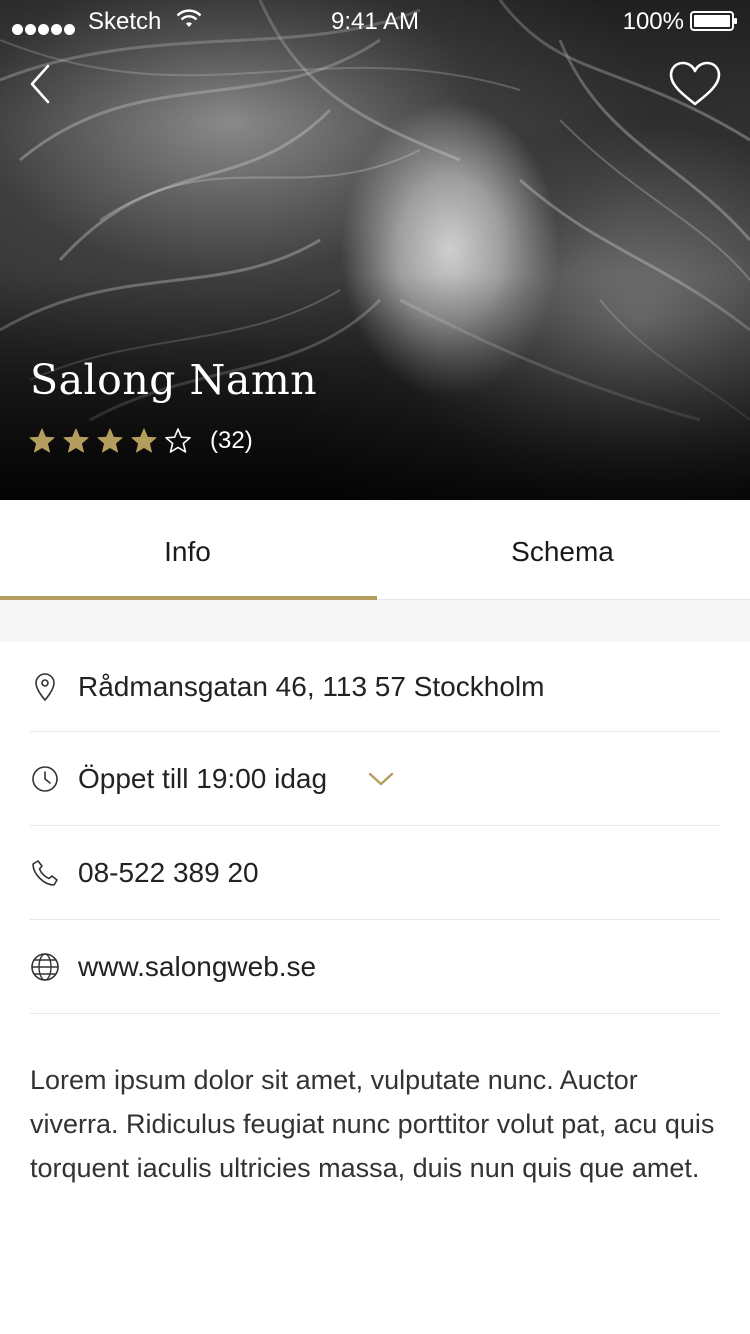 This screenshot has width=750, height=1334. Describe the element at coordinates (40, 84) in the screenshot. I see `back-chevron-icon` at that location.